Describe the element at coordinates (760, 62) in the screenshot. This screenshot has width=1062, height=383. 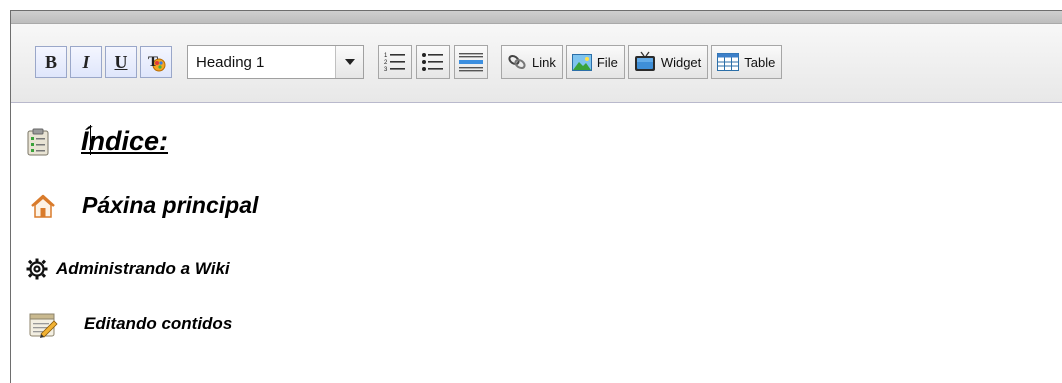
I see `insert-table-label: Table` at that location.